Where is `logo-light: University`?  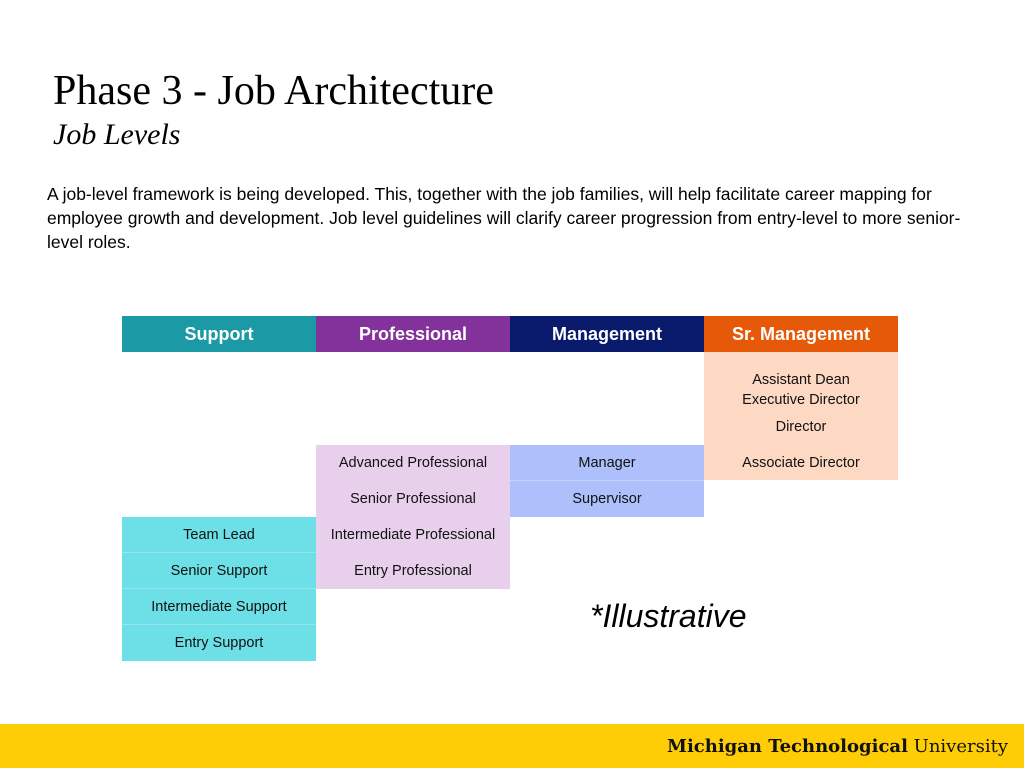 logo-light: University is located at coordinates (960, 746).